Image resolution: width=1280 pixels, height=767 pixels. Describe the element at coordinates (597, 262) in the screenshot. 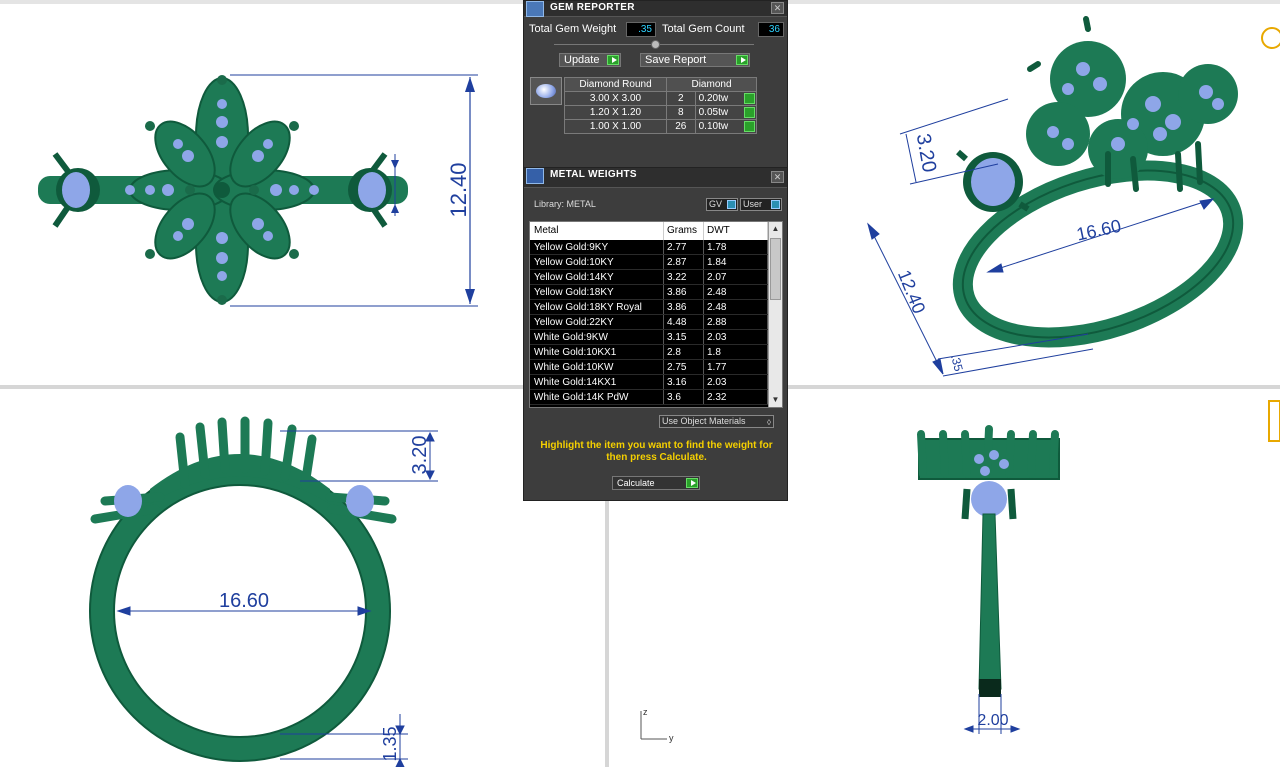

I see `metal-cell-metal: Yellow Gold:10KY` at that location.